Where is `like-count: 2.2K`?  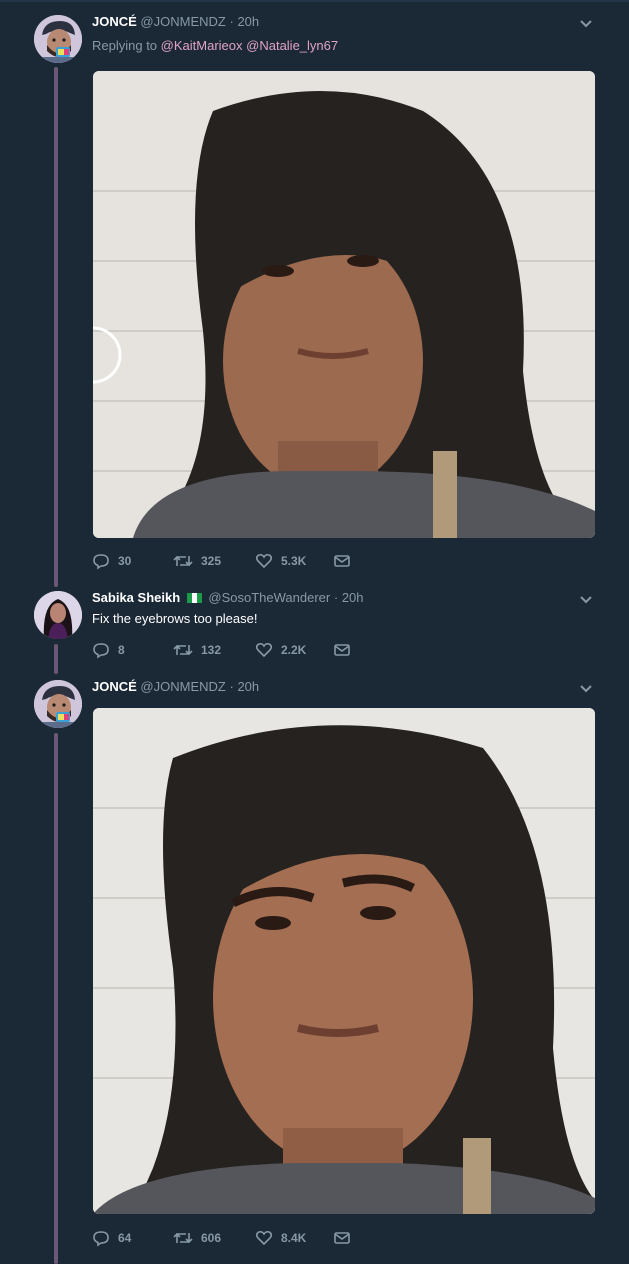
like-count: 2.2K is located at coordinates (294, 650).